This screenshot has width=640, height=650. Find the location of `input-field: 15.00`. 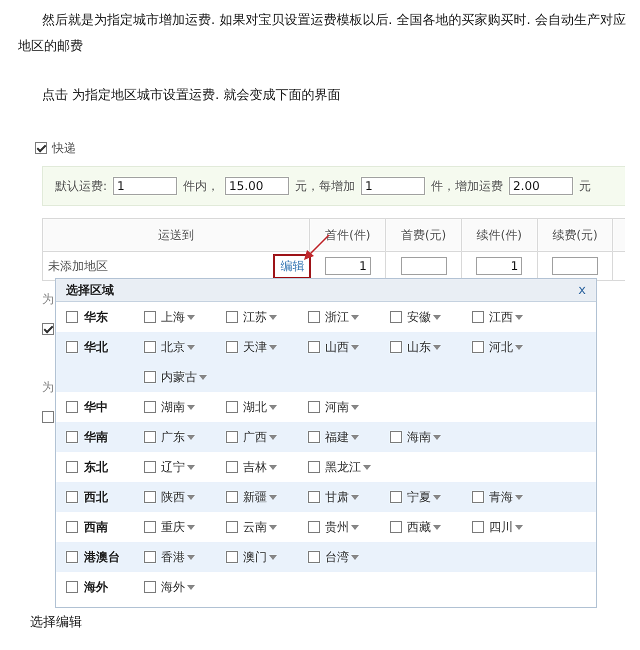

input-field: 15.00 is located at coordinates (257, 186).